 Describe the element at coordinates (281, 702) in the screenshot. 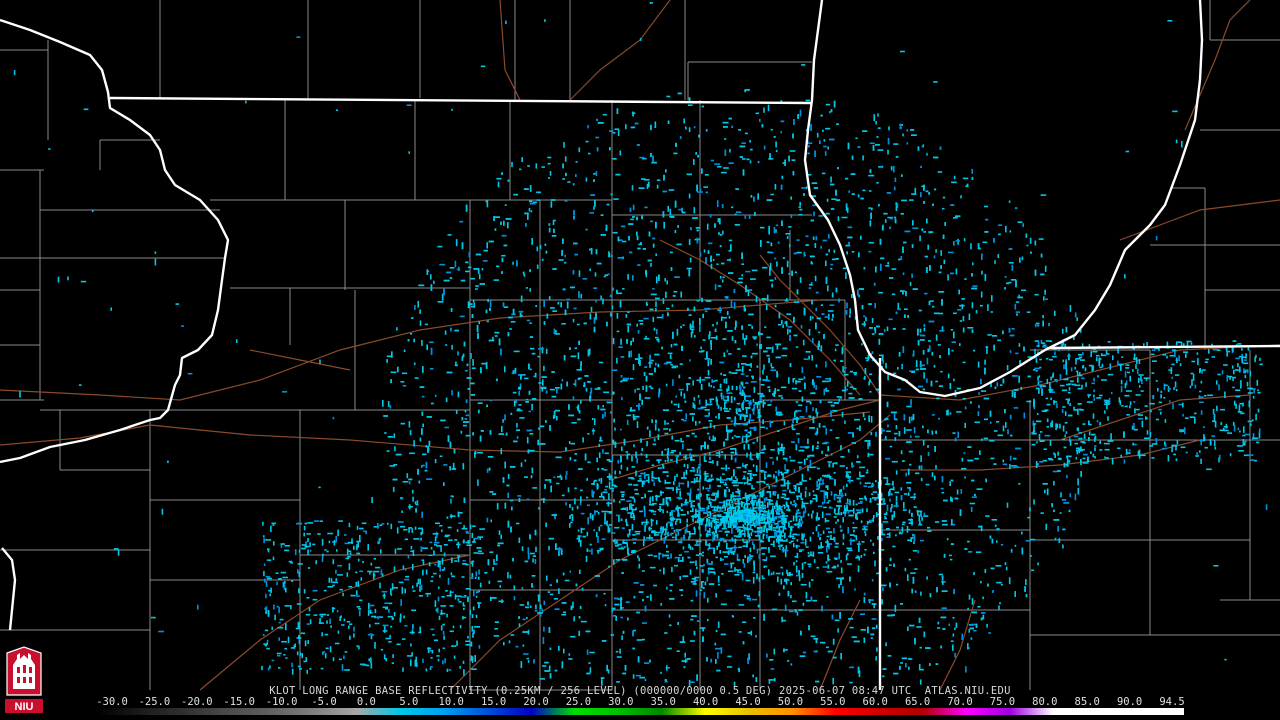

I see `colorbar-tick-label: -10.0` at that location.